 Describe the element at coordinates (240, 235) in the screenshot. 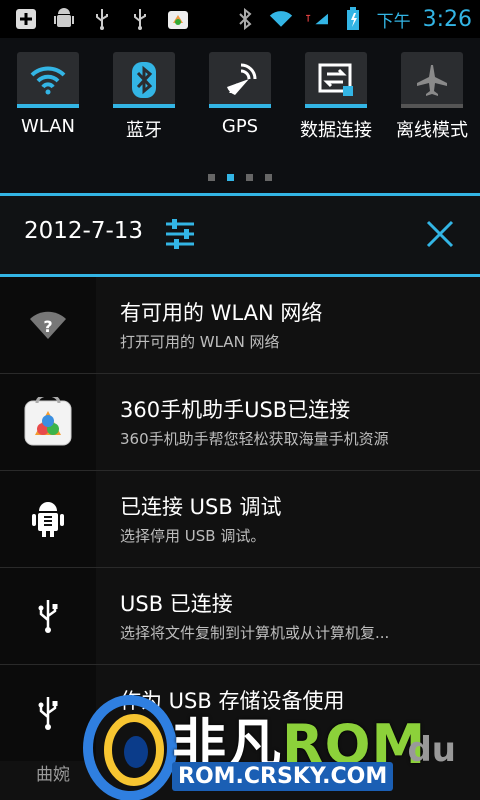

I see `notification-header: 2012-7-13` at that location.